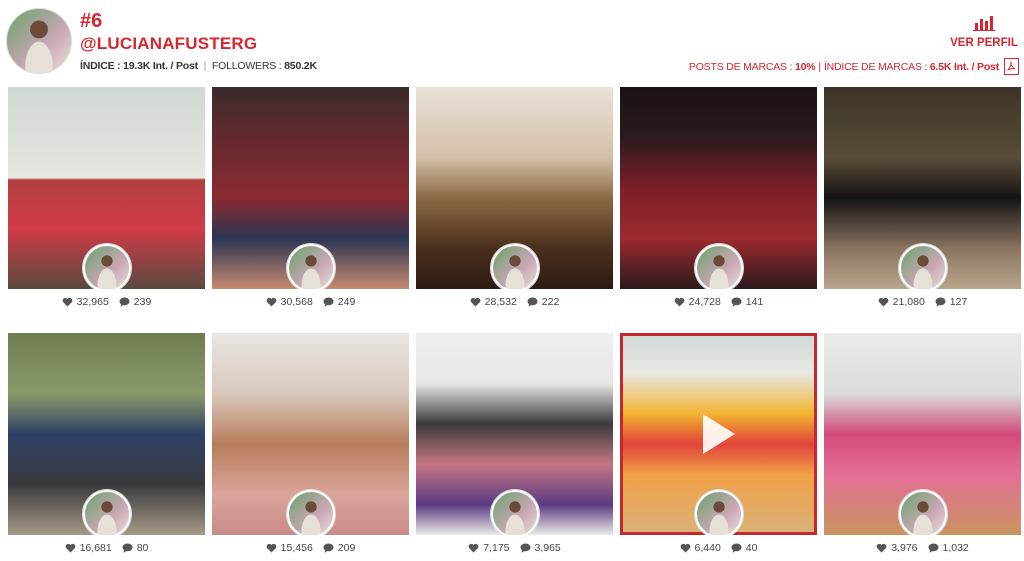 The image size is (1024, 561). I want to click on comments-count: 222, so click(550, 302).